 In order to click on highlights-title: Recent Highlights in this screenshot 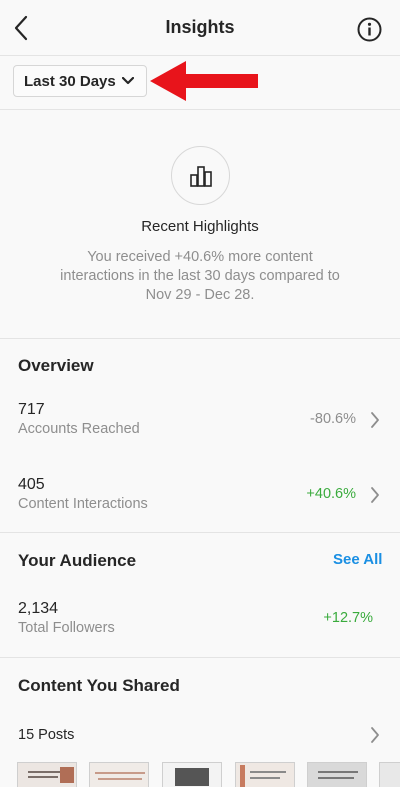, I will do `click(200, 226)`.